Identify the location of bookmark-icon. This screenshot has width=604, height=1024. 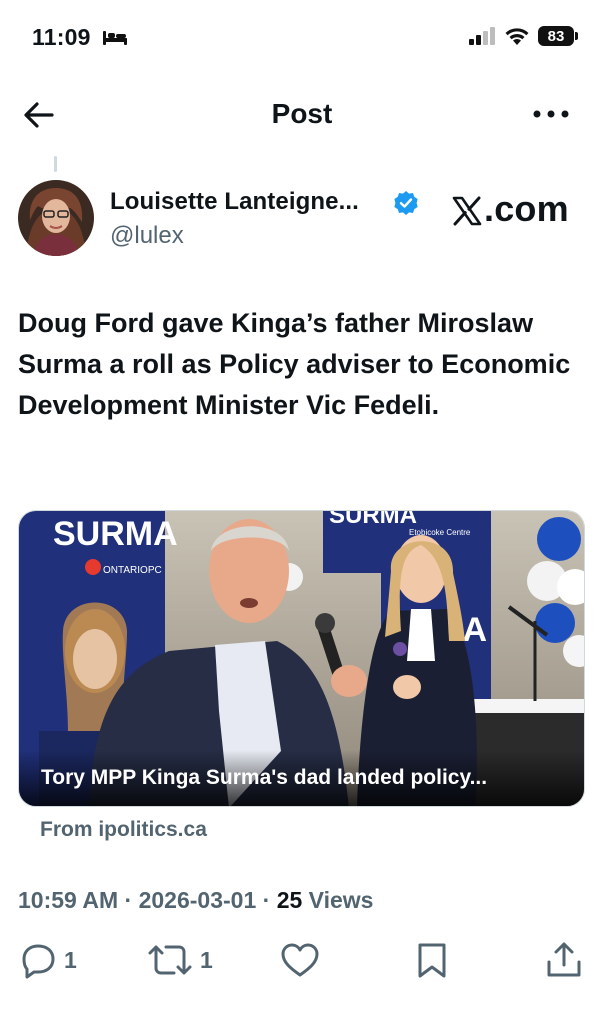
(432, 960).